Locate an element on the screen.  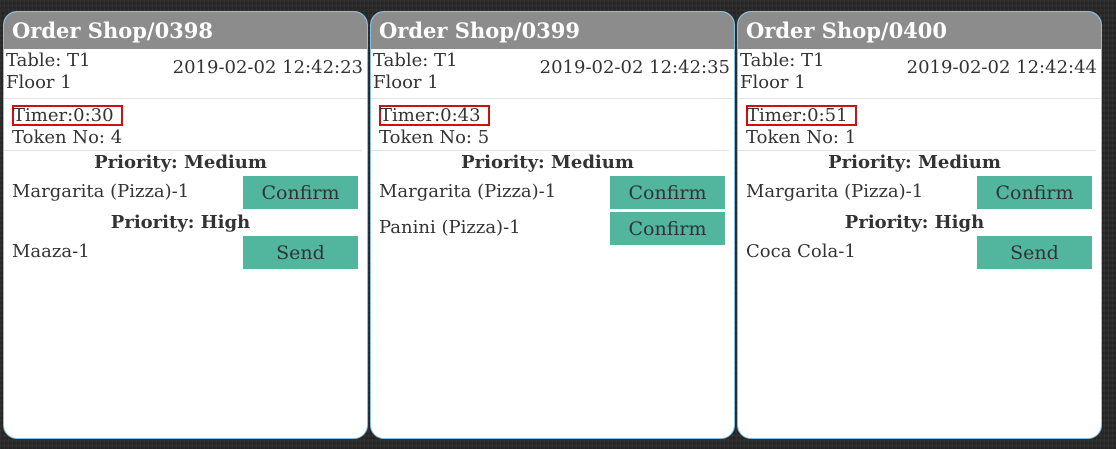
timer-label: Timer:0:30 is located at coordinates (63, 115).